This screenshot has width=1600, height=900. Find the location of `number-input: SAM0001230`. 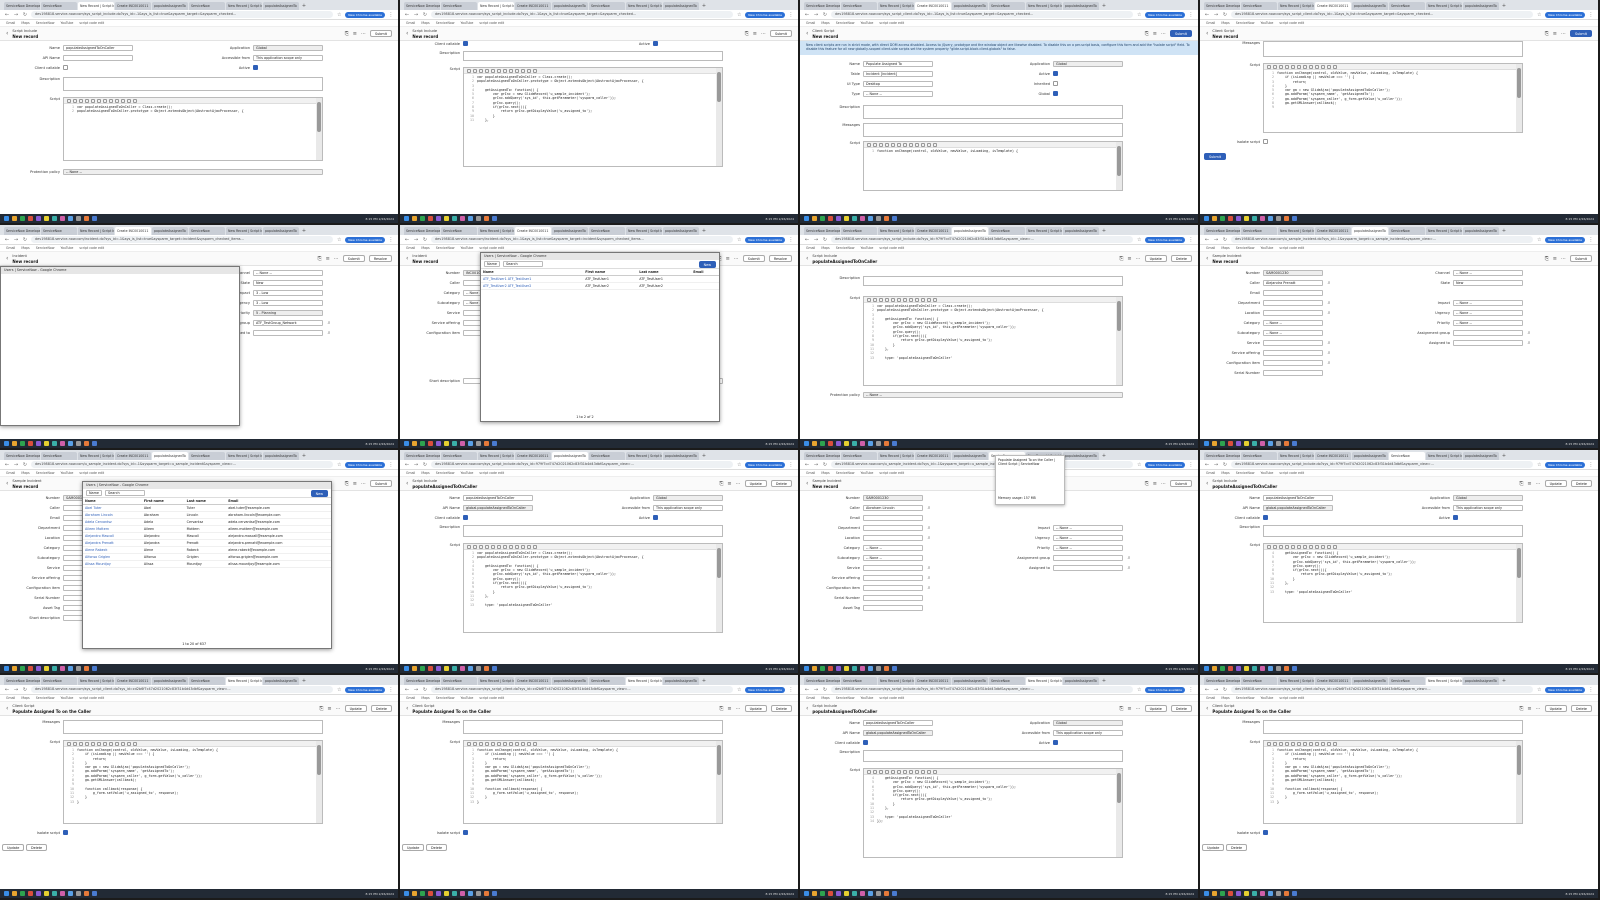

number-input: SAM0001230 is located at coordinates (1293, 273).